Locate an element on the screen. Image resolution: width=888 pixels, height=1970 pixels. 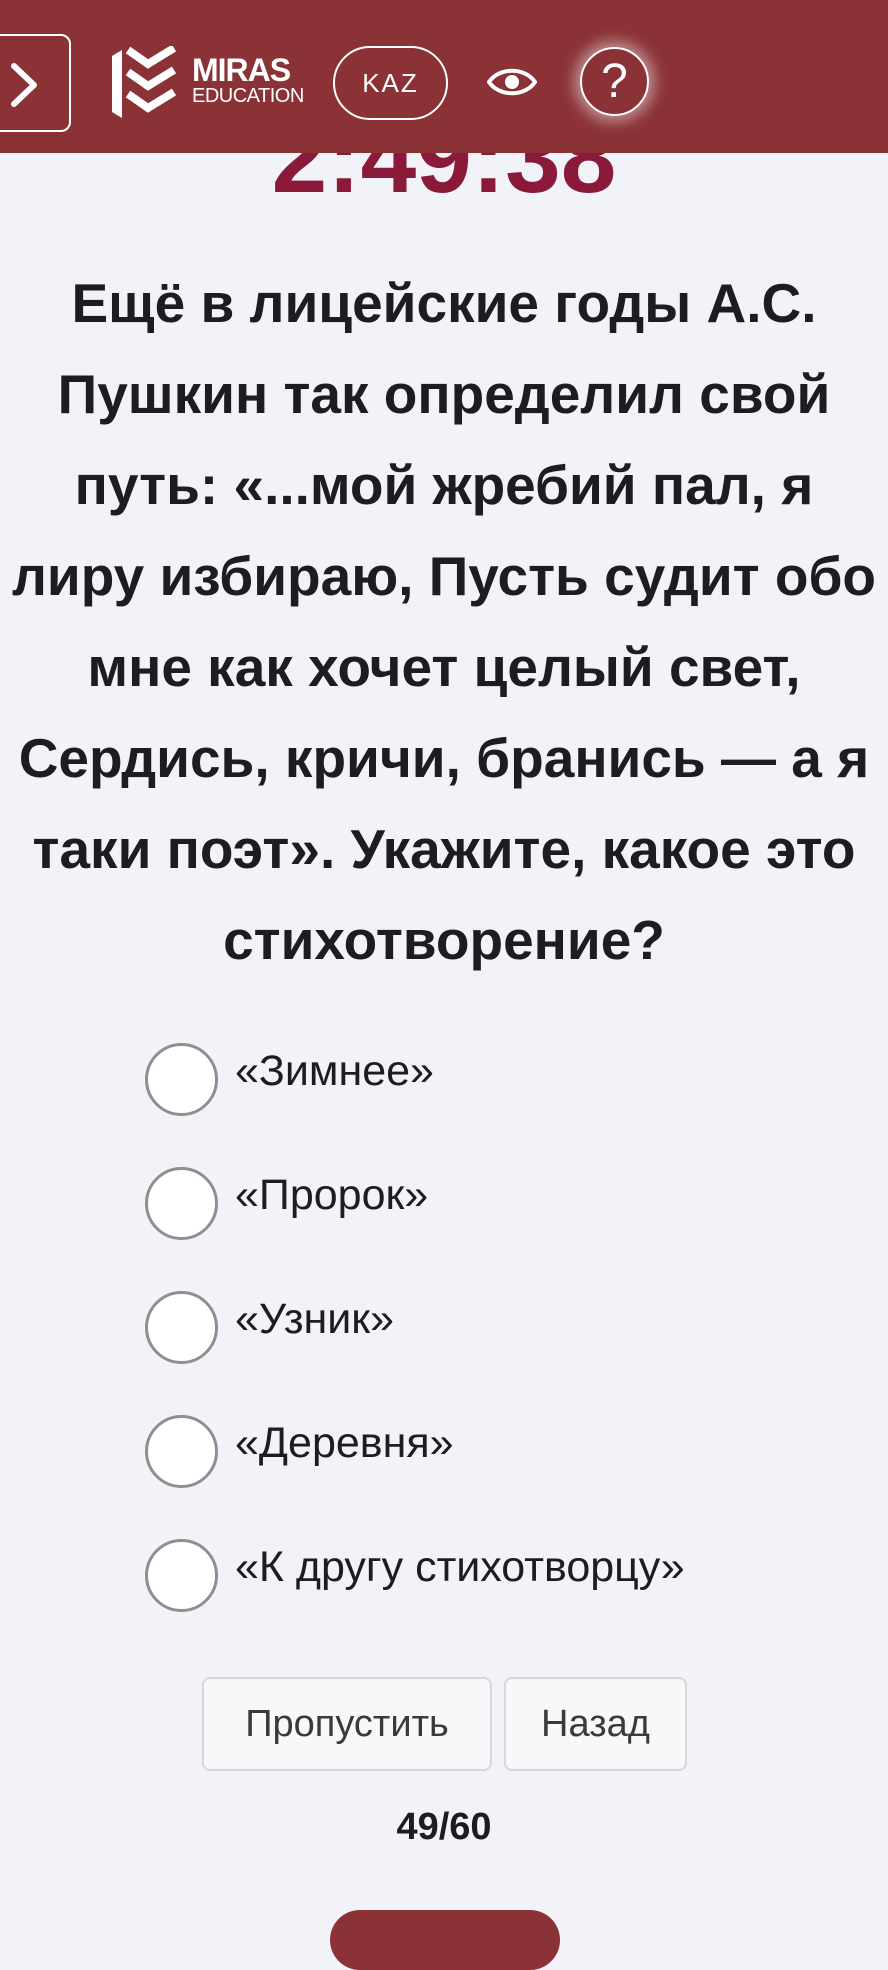
bottom-action-button is located at coordinates (445, 1940).